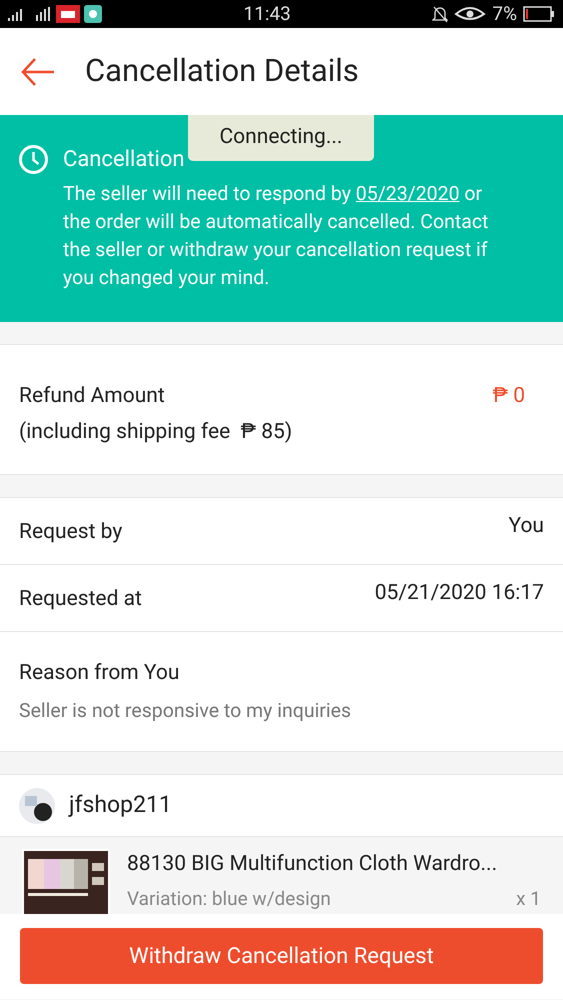 The image size is (563, 1000). Describe the element at coordinates (504, 13) in the screenshot. I see `battery-percent: 7%` at that location.